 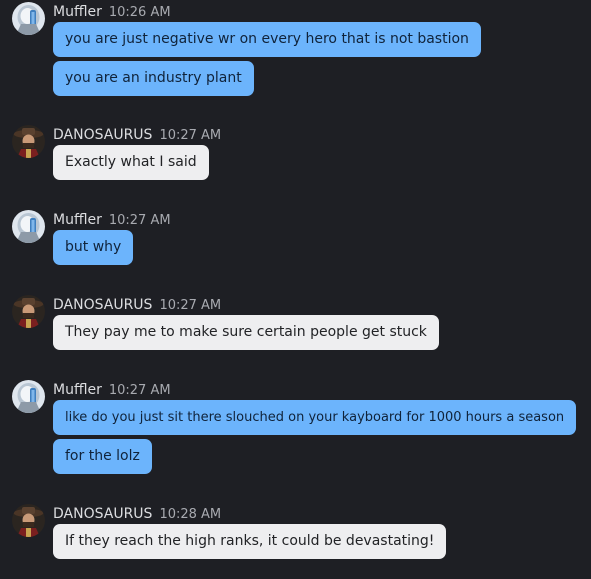 I want to click on message-bubble: but why, so click(x=93, y=247).